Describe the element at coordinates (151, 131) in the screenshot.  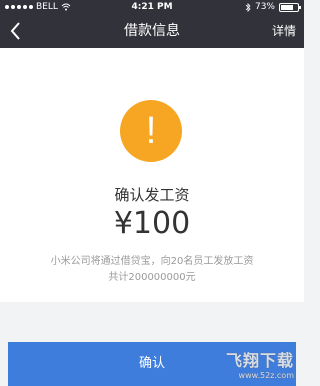
I see `exclamation-icon: !` at that location.